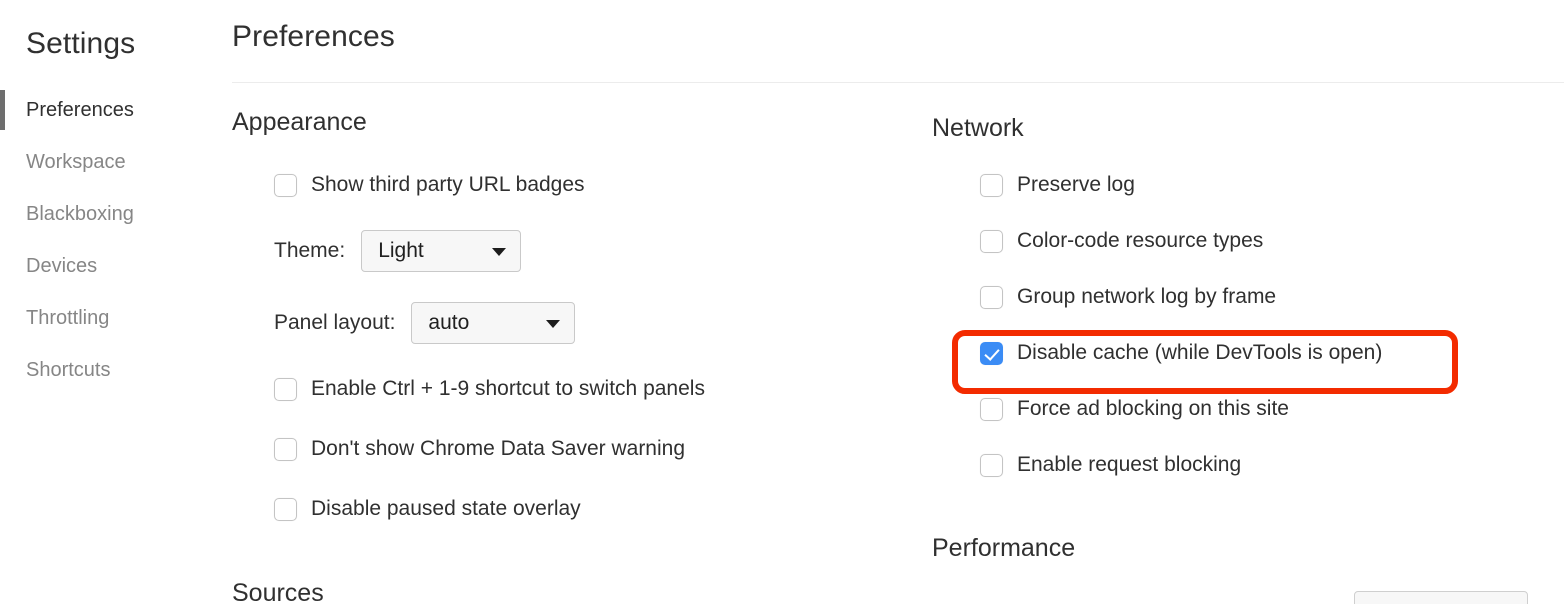  I want to click on theme-select: Light, so click(441, 251).